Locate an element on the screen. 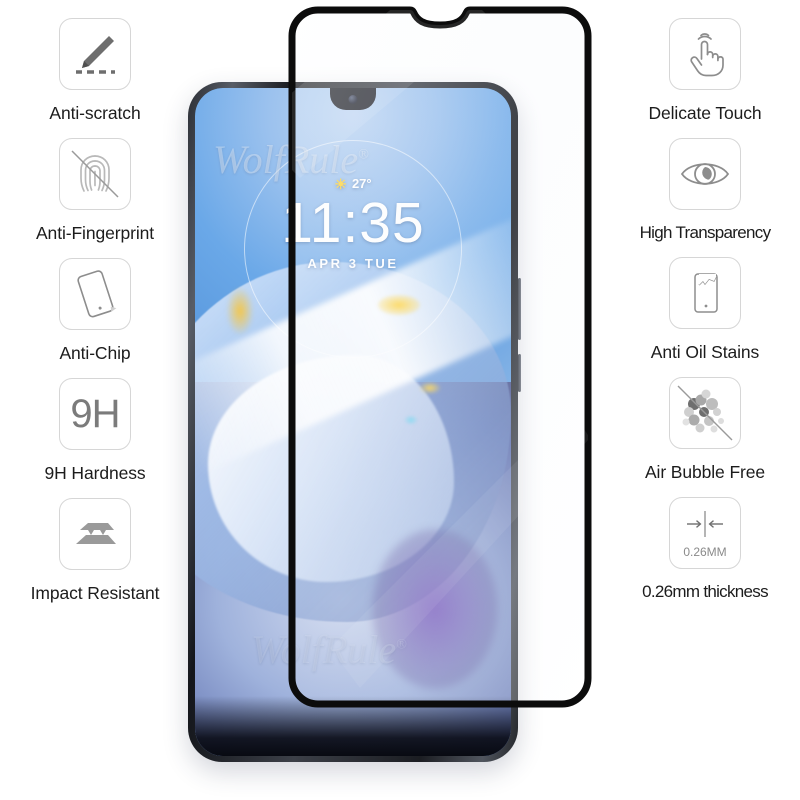  feature-label: Delicate Touch is located at coordinates (705, 113).